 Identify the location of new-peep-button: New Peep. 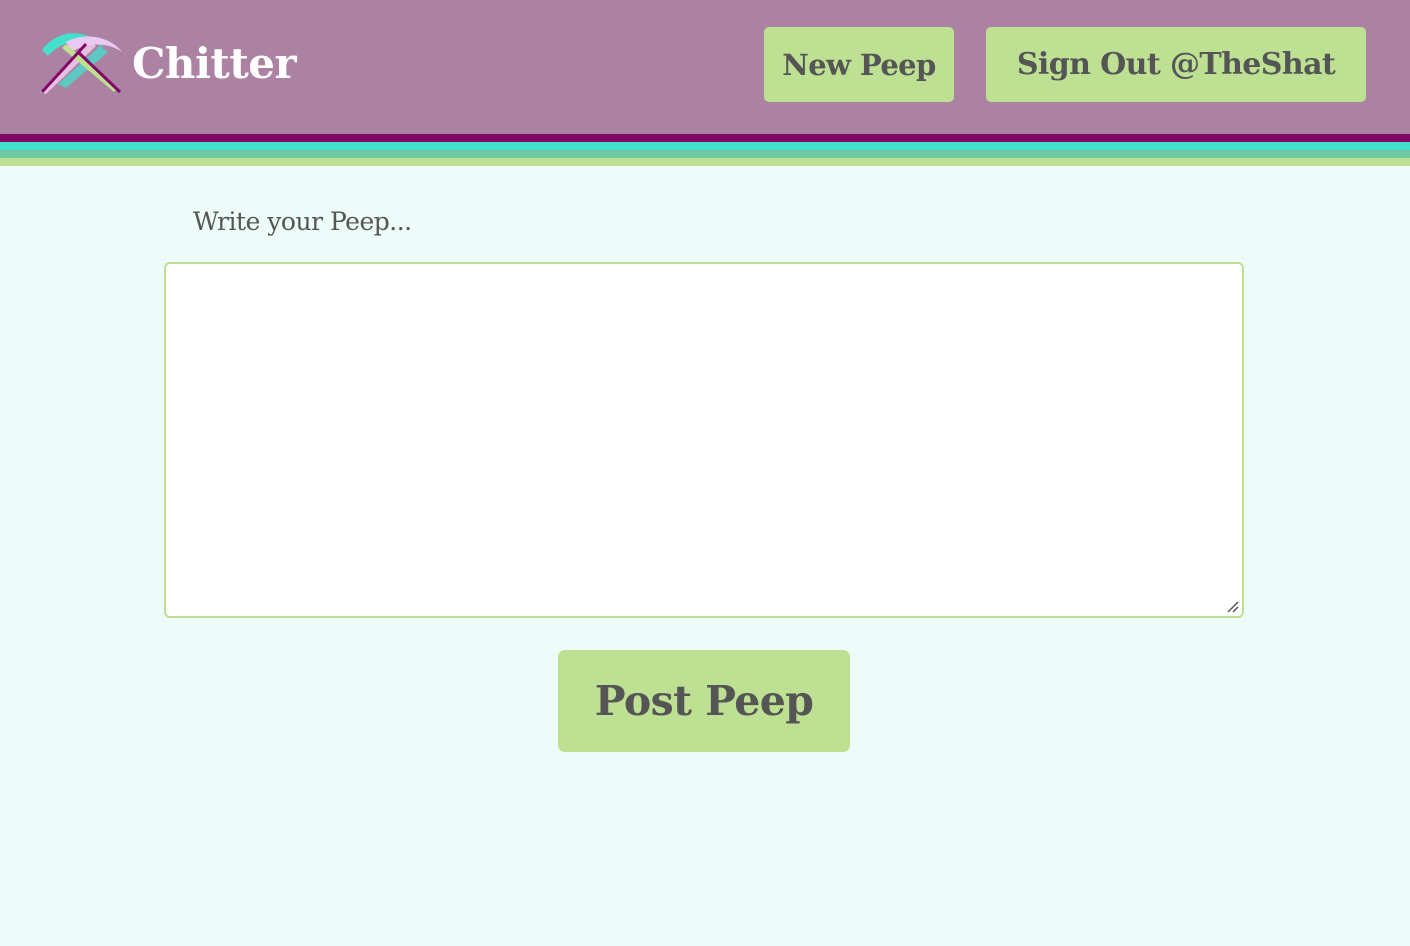
(859, 64).